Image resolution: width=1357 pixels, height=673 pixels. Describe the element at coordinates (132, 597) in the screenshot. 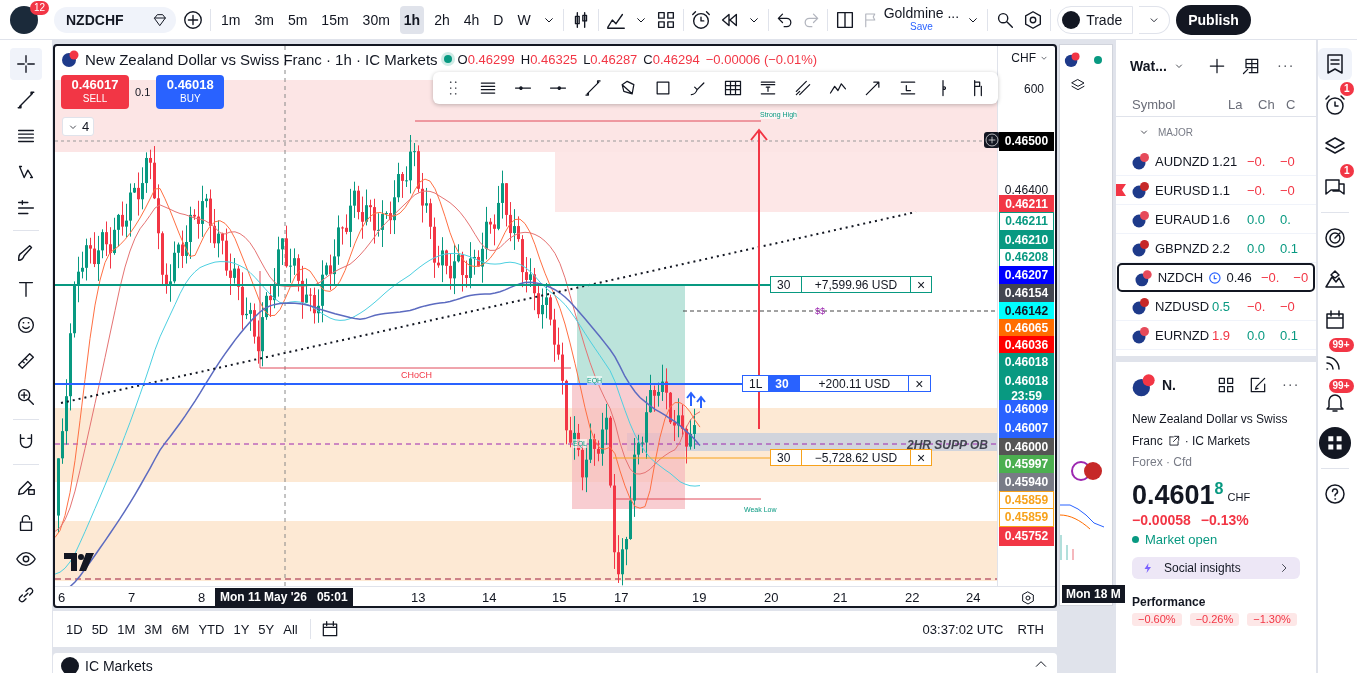

I see `time-axis-label: 7` at that location.